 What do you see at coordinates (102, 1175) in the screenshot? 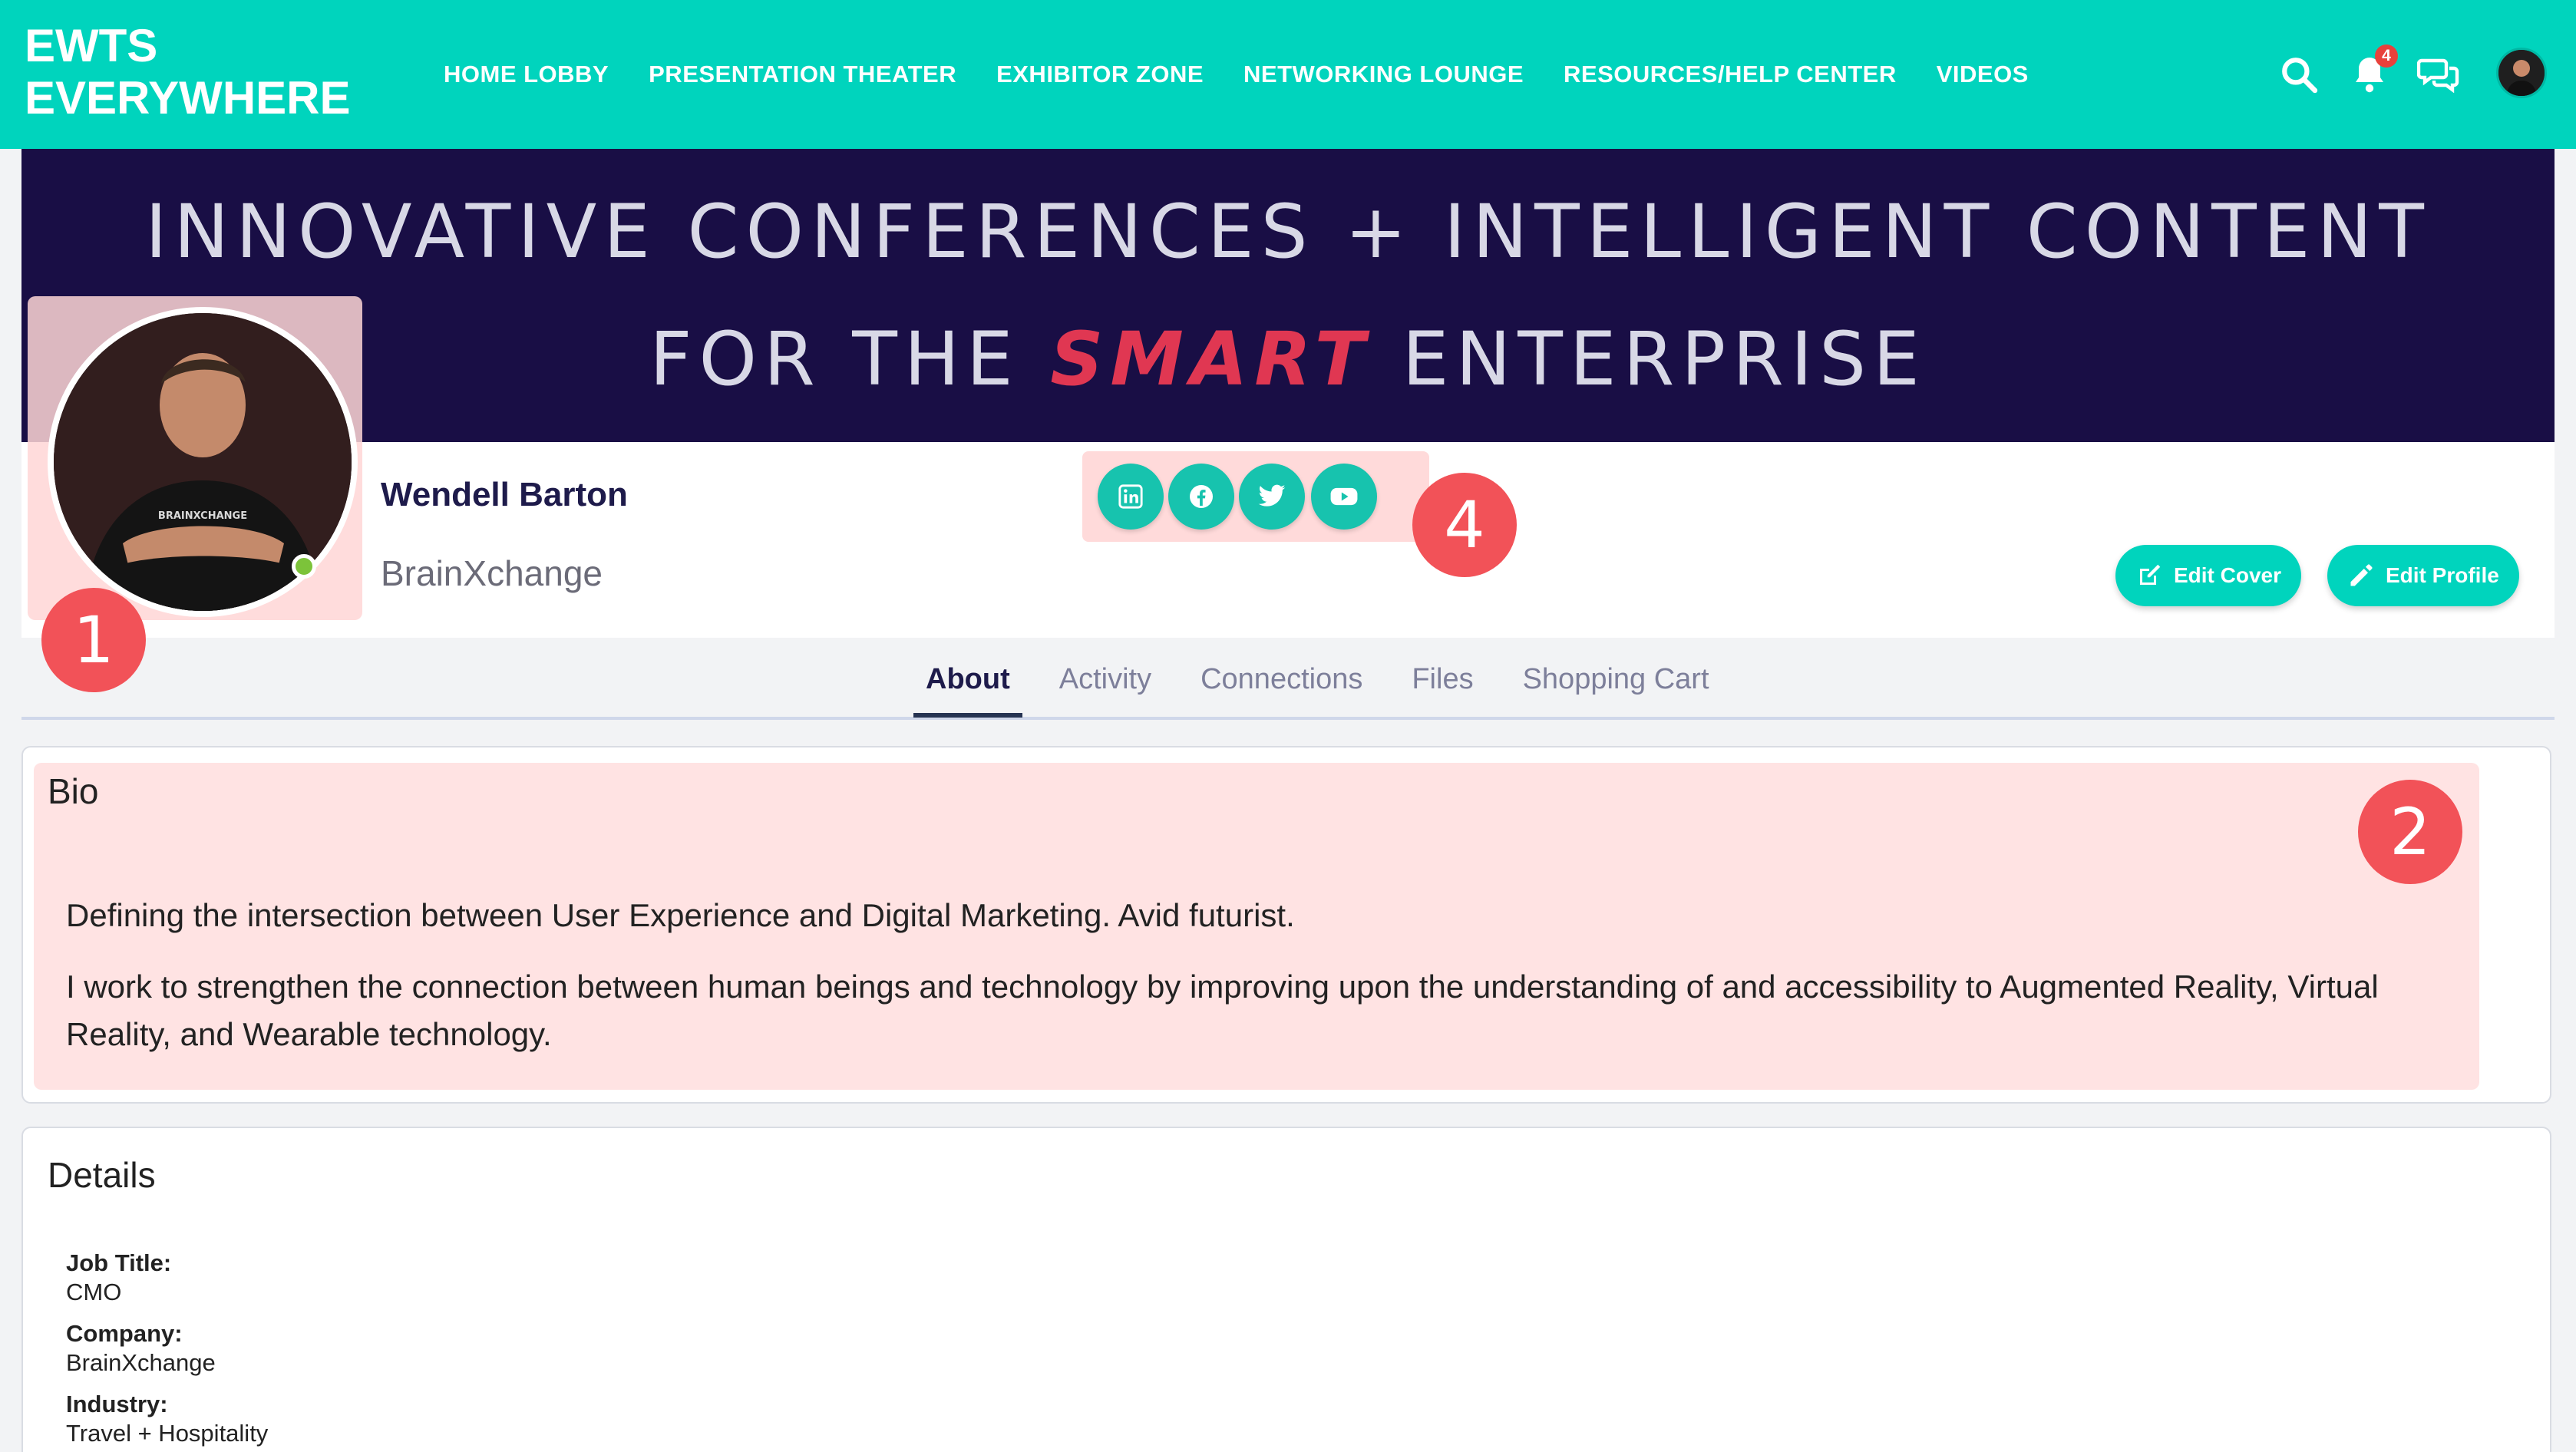
I see `details-title: Details` at bounding box center [102, 1175].